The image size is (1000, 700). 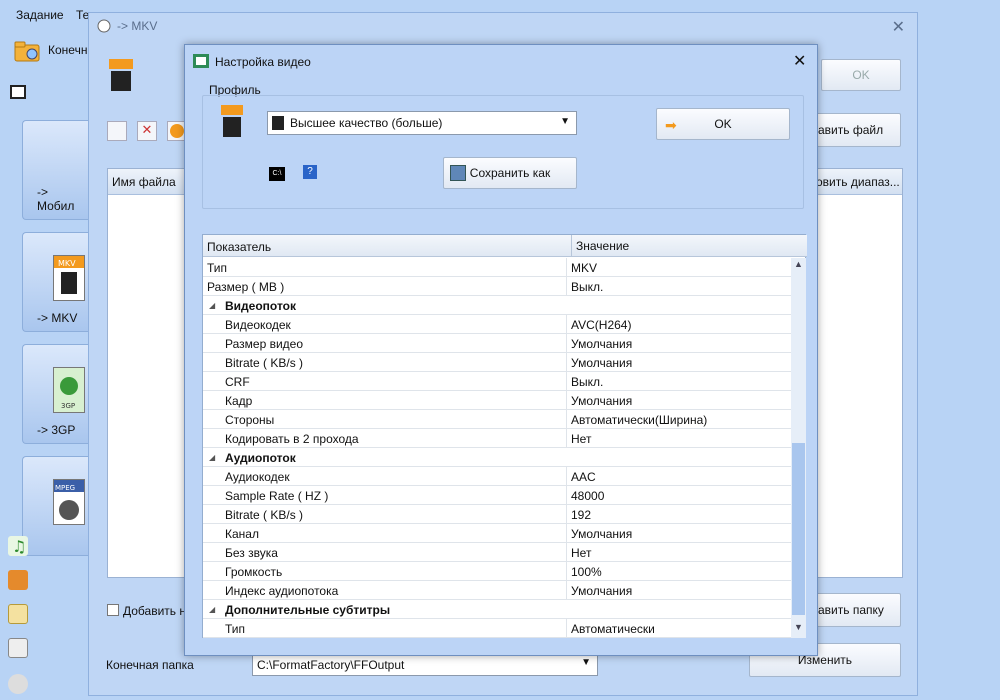 I want to click on category-mkv: MKV -> MKV, so click(x=55, y=282).